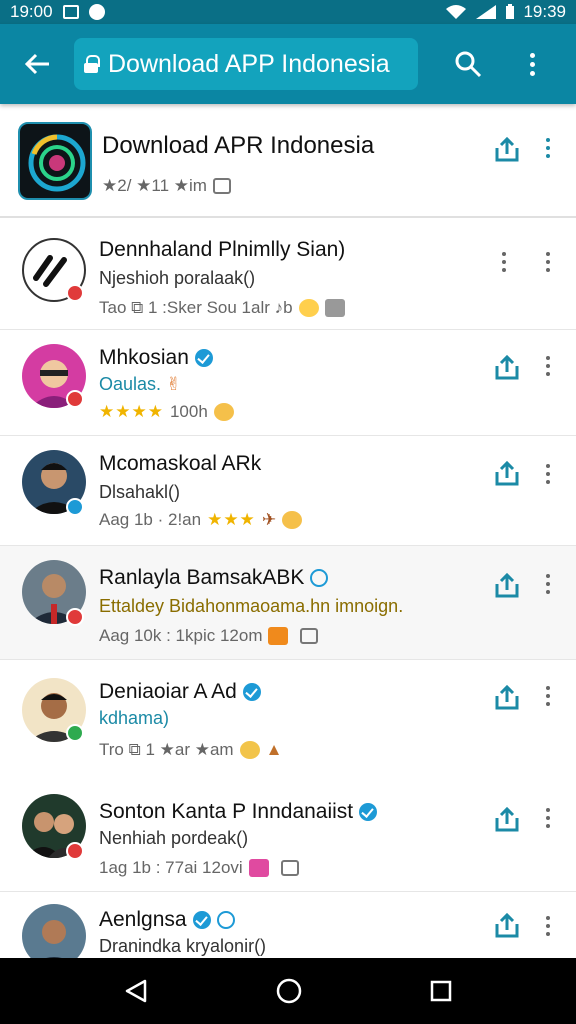  I want to click on item-meta-text: Aag 10k : 1kpic 12om, so click(181, 635).